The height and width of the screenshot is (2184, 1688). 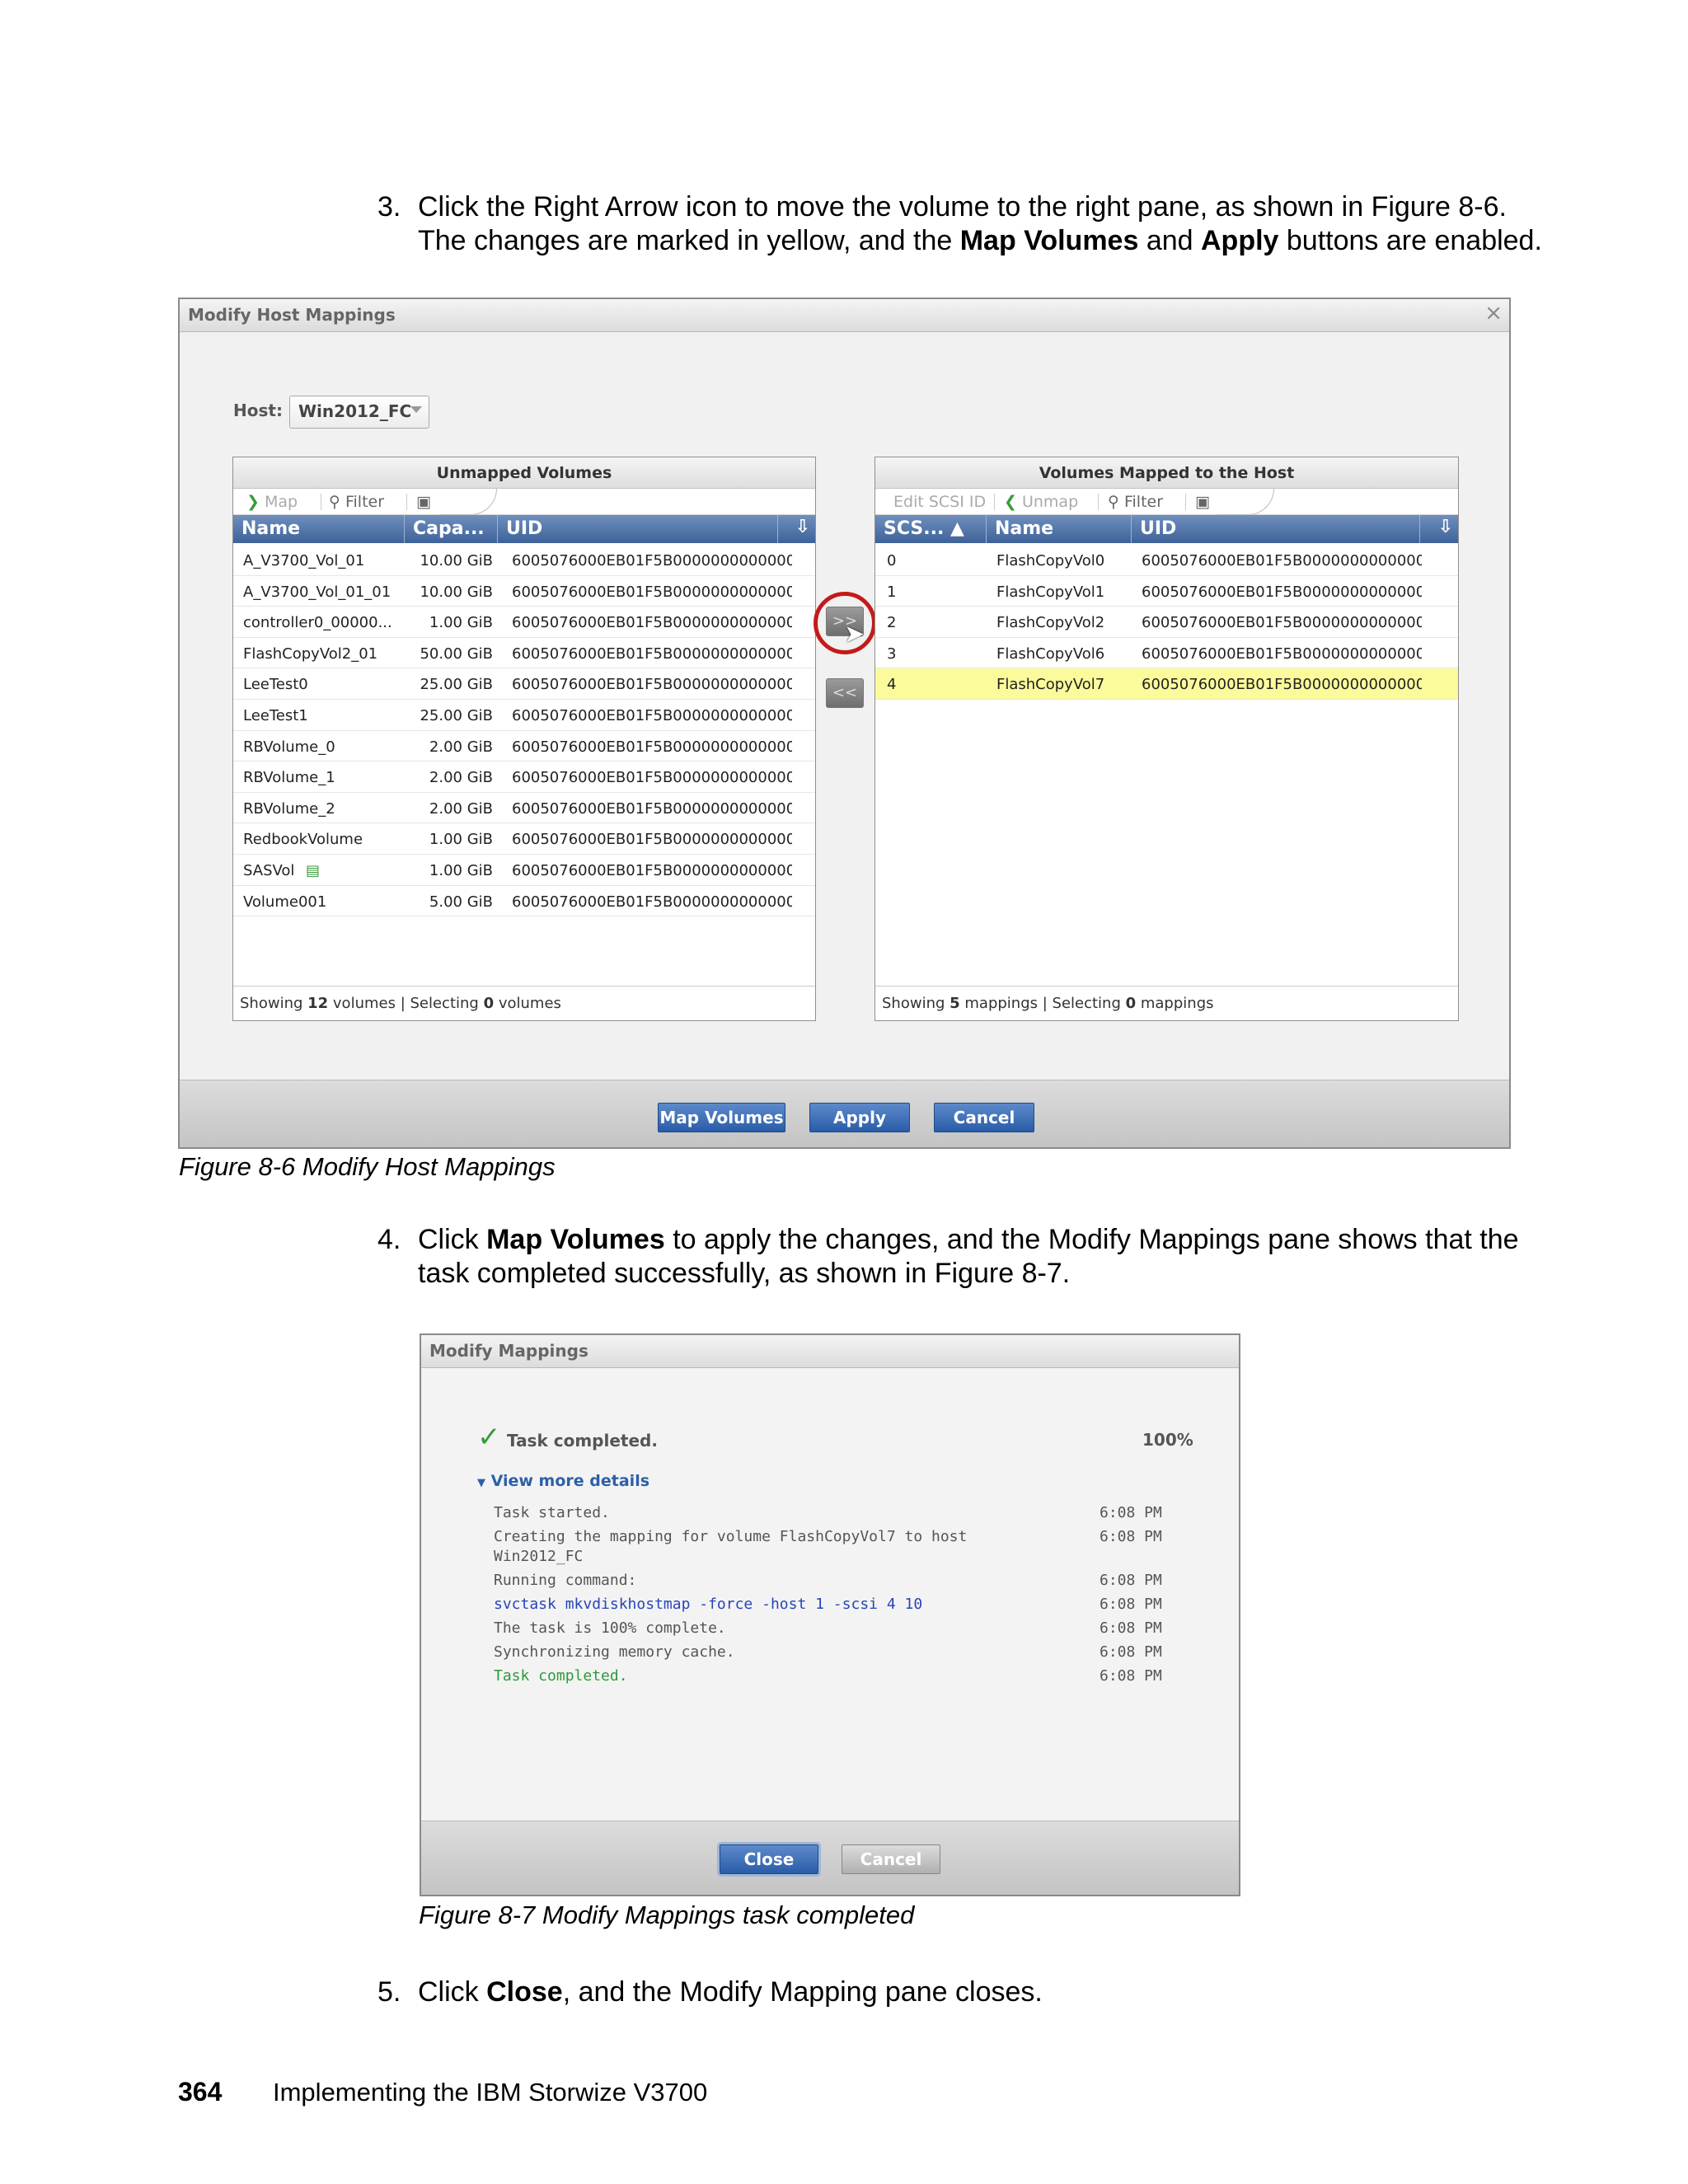 I want to click on table-cell: FlashCopyVol1, so click(x=1050, y=592).